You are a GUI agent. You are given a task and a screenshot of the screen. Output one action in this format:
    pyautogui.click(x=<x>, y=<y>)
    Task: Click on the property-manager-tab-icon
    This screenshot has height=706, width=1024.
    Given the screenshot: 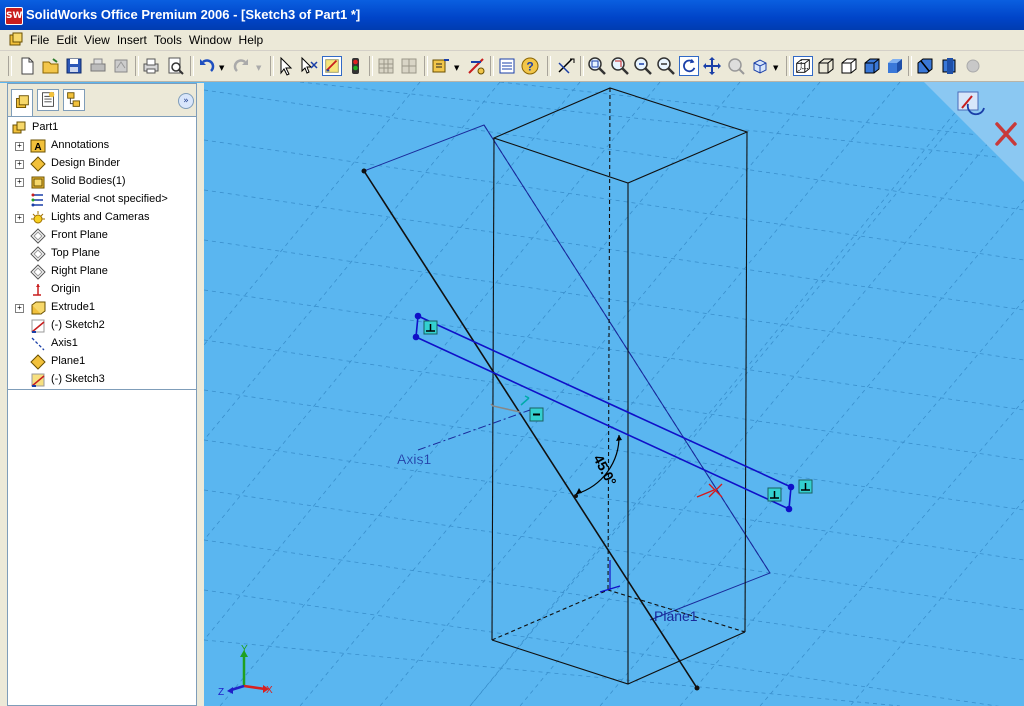 What is the action you would take?
    pyautogui.click(x=48, y=100)
    